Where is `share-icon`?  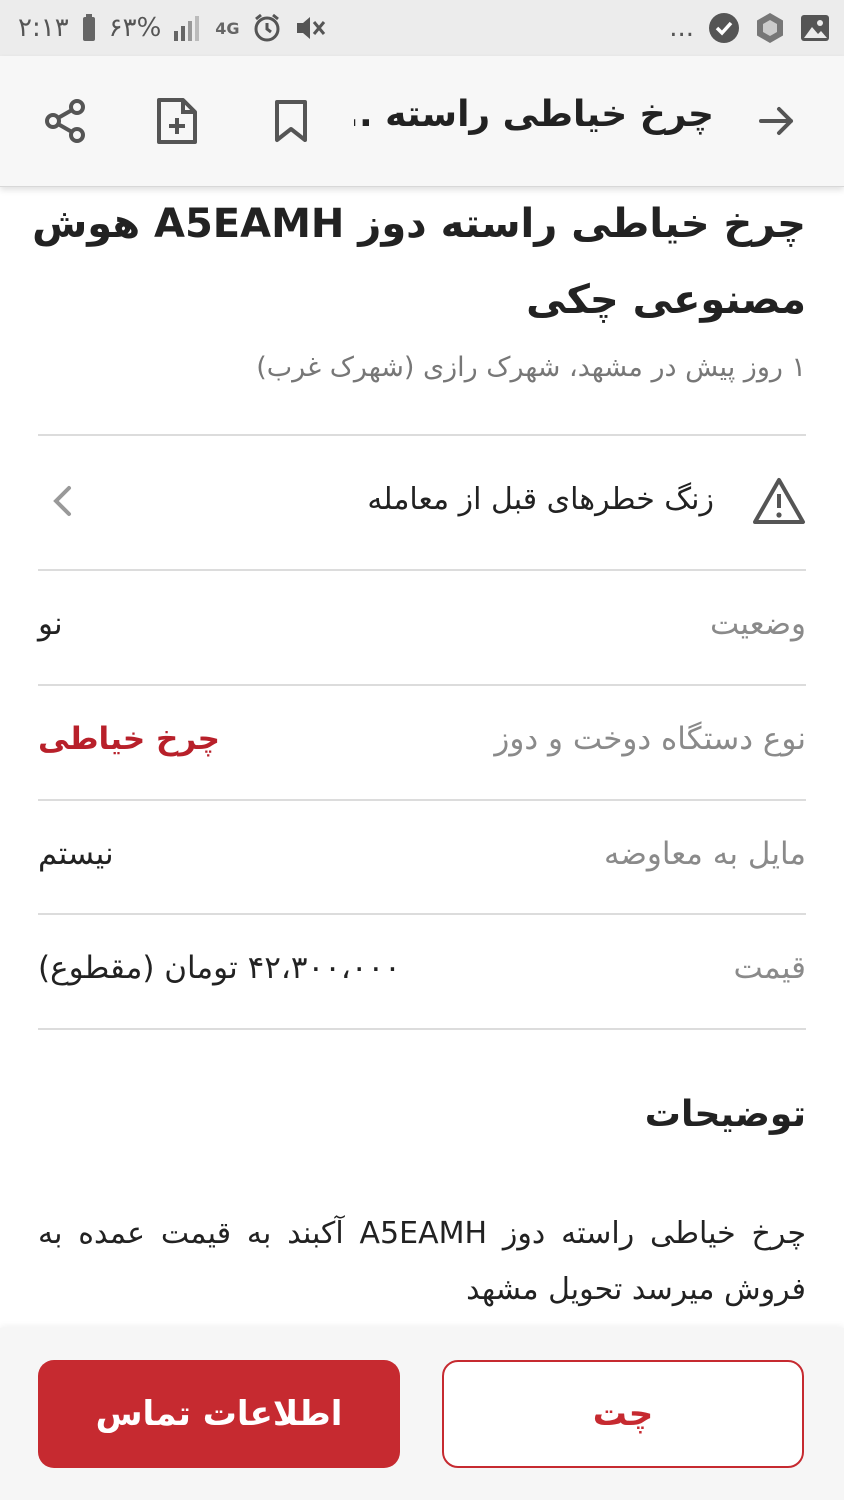 share-icon is located at coordinates (65, 121).